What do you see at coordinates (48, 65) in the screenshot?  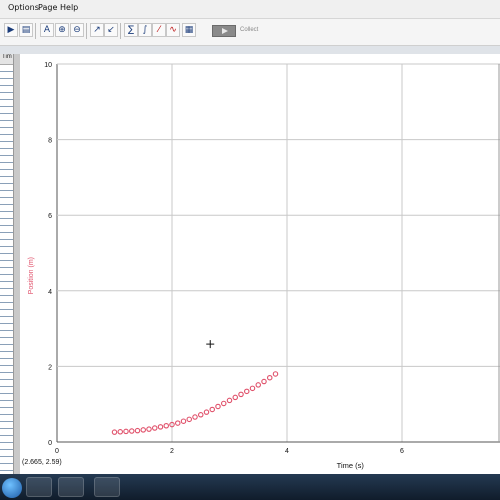 I see `y-tick-label: 10` at bounding box center [48, 65].